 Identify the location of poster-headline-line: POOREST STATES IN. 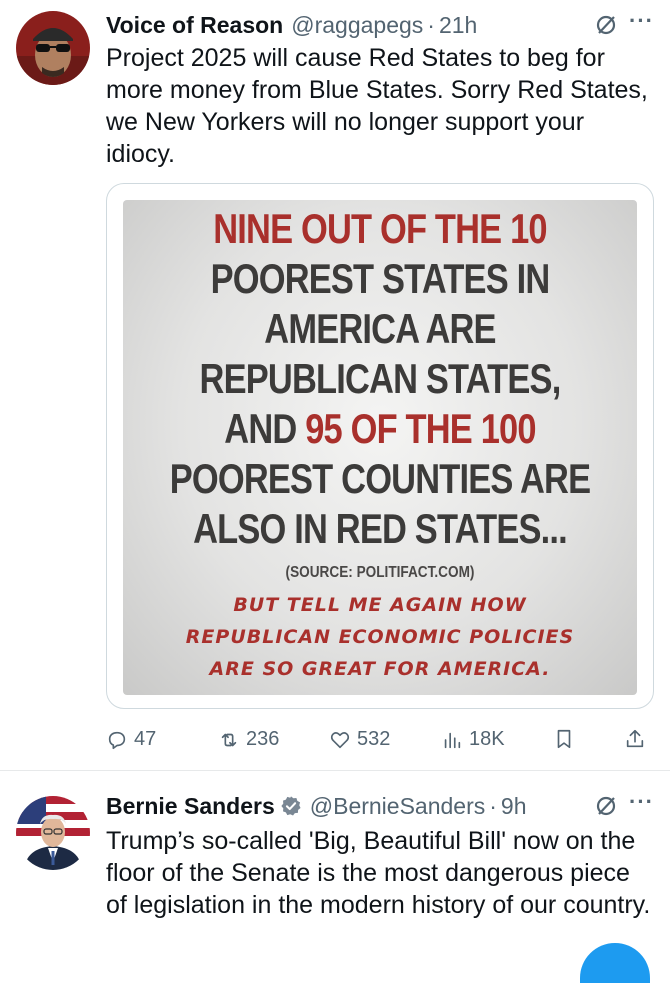
(379, 279).